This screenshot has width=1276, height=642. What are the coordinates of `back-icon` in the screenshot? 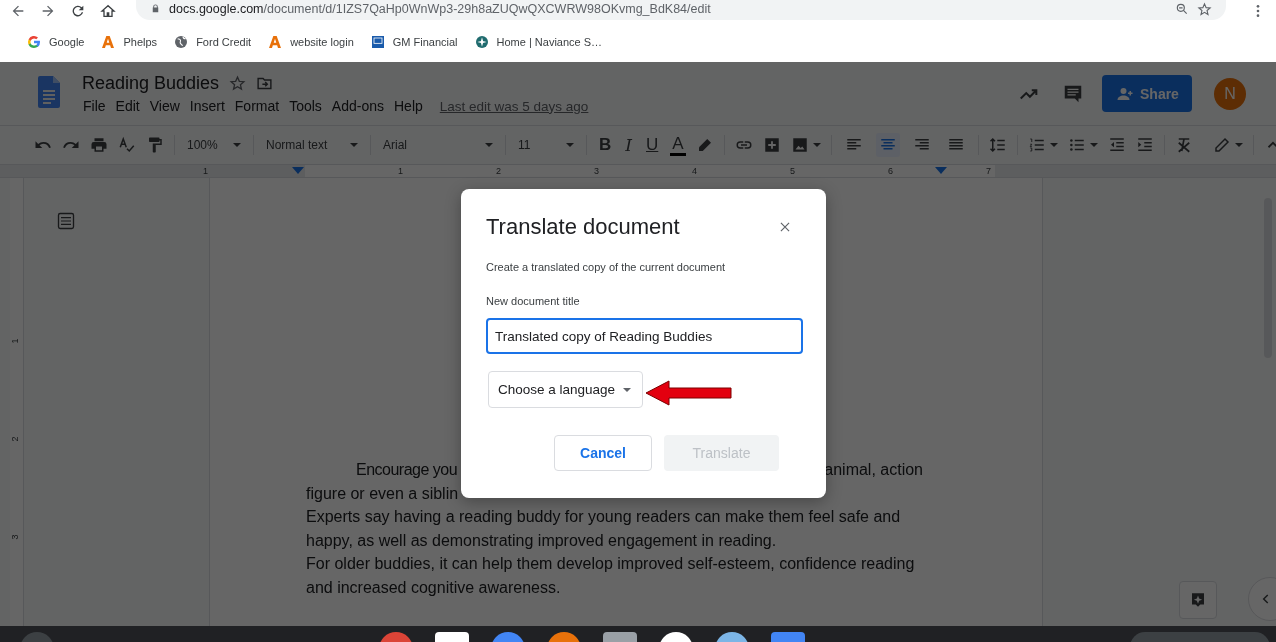 It's located at (18, 11).